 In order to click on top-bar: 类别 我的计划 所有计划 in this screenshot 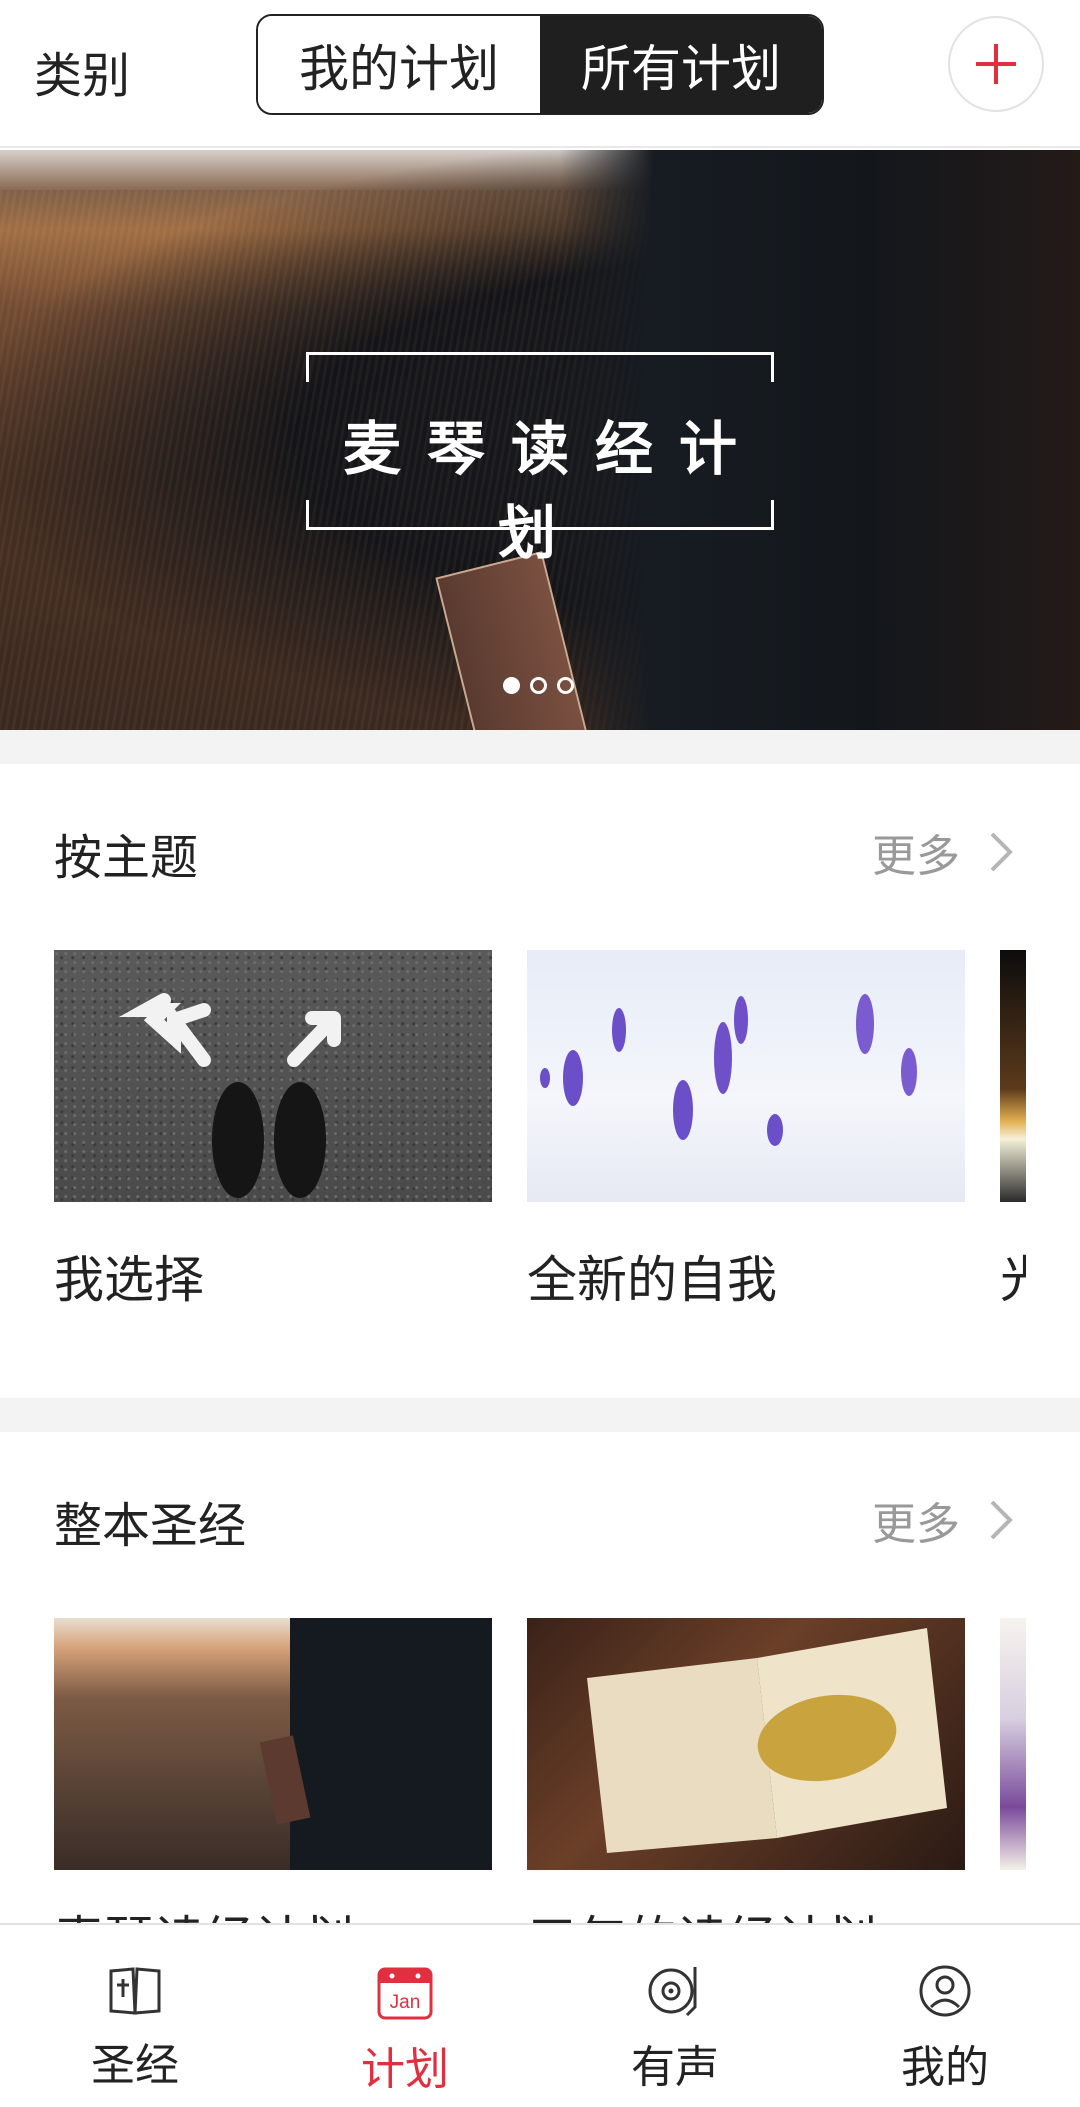, I will do `click(540, 74)`.